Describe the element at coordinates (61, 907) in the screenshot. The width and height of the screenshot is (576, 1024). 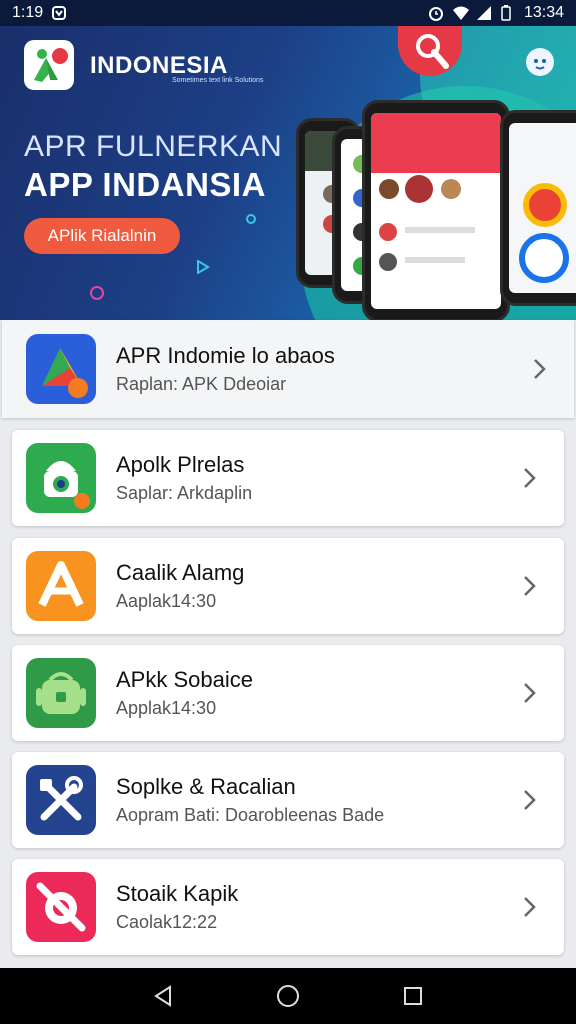
I see `no-camera-icon` at that location.